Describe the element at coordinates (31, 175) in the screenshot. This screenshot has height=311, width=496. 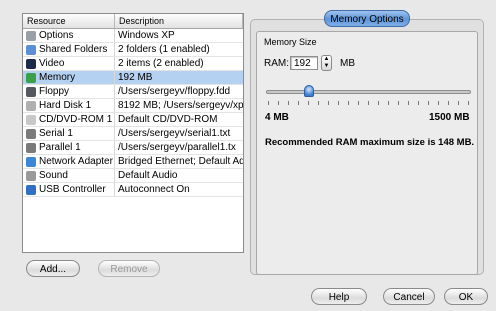
I see `sound-icon` at that location.